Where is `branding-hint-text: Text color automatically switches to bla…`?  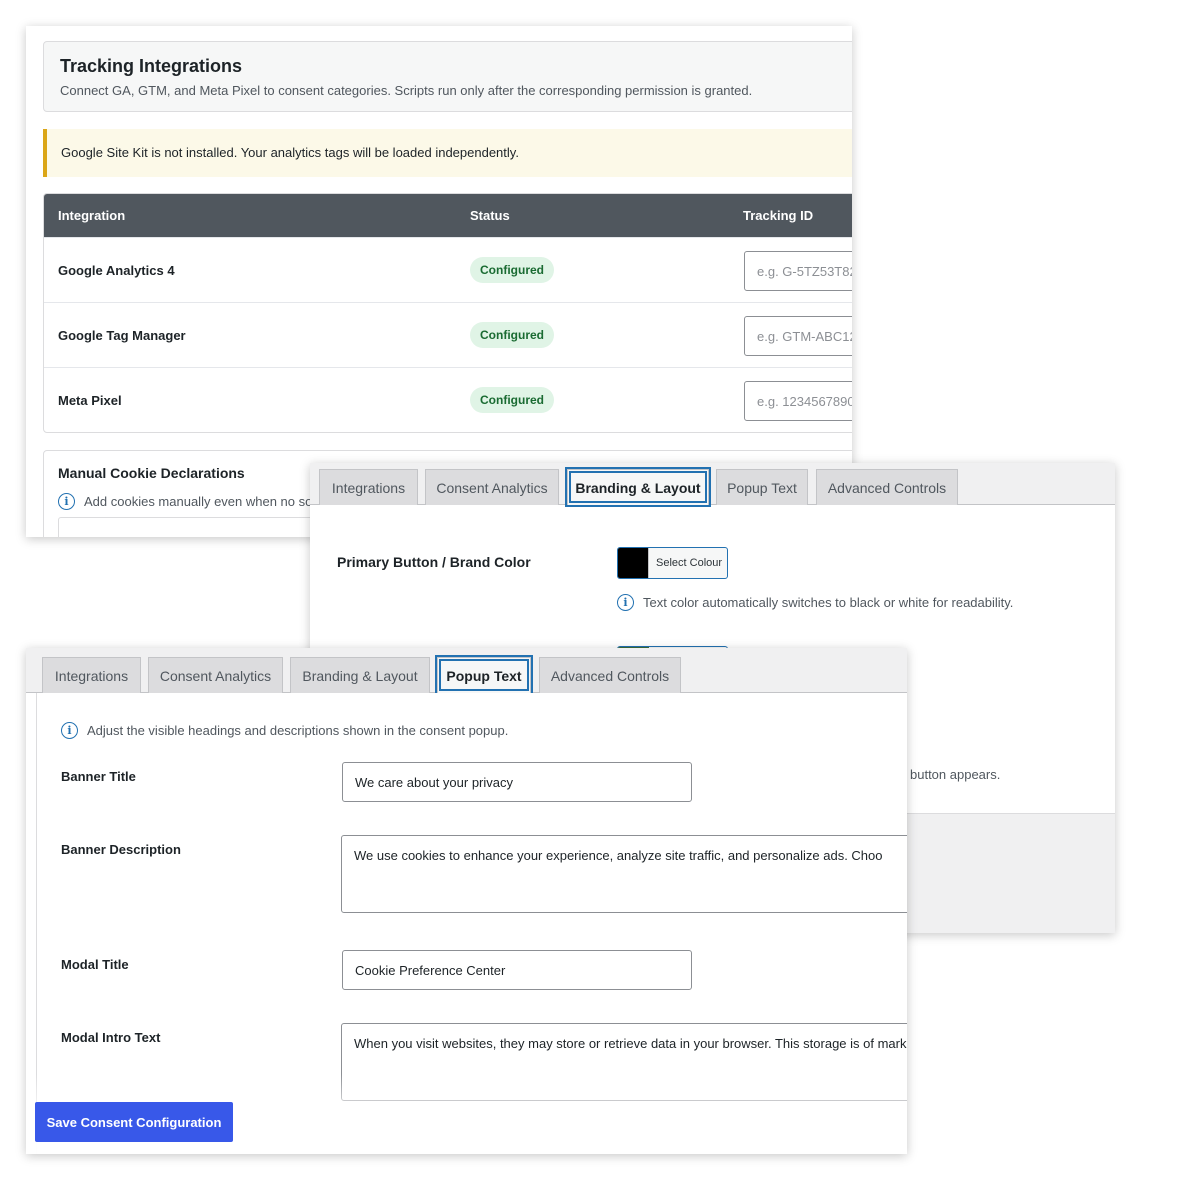 branding-hint-text: Text color automatically switches to bla… is located at coordinates (828, 602).